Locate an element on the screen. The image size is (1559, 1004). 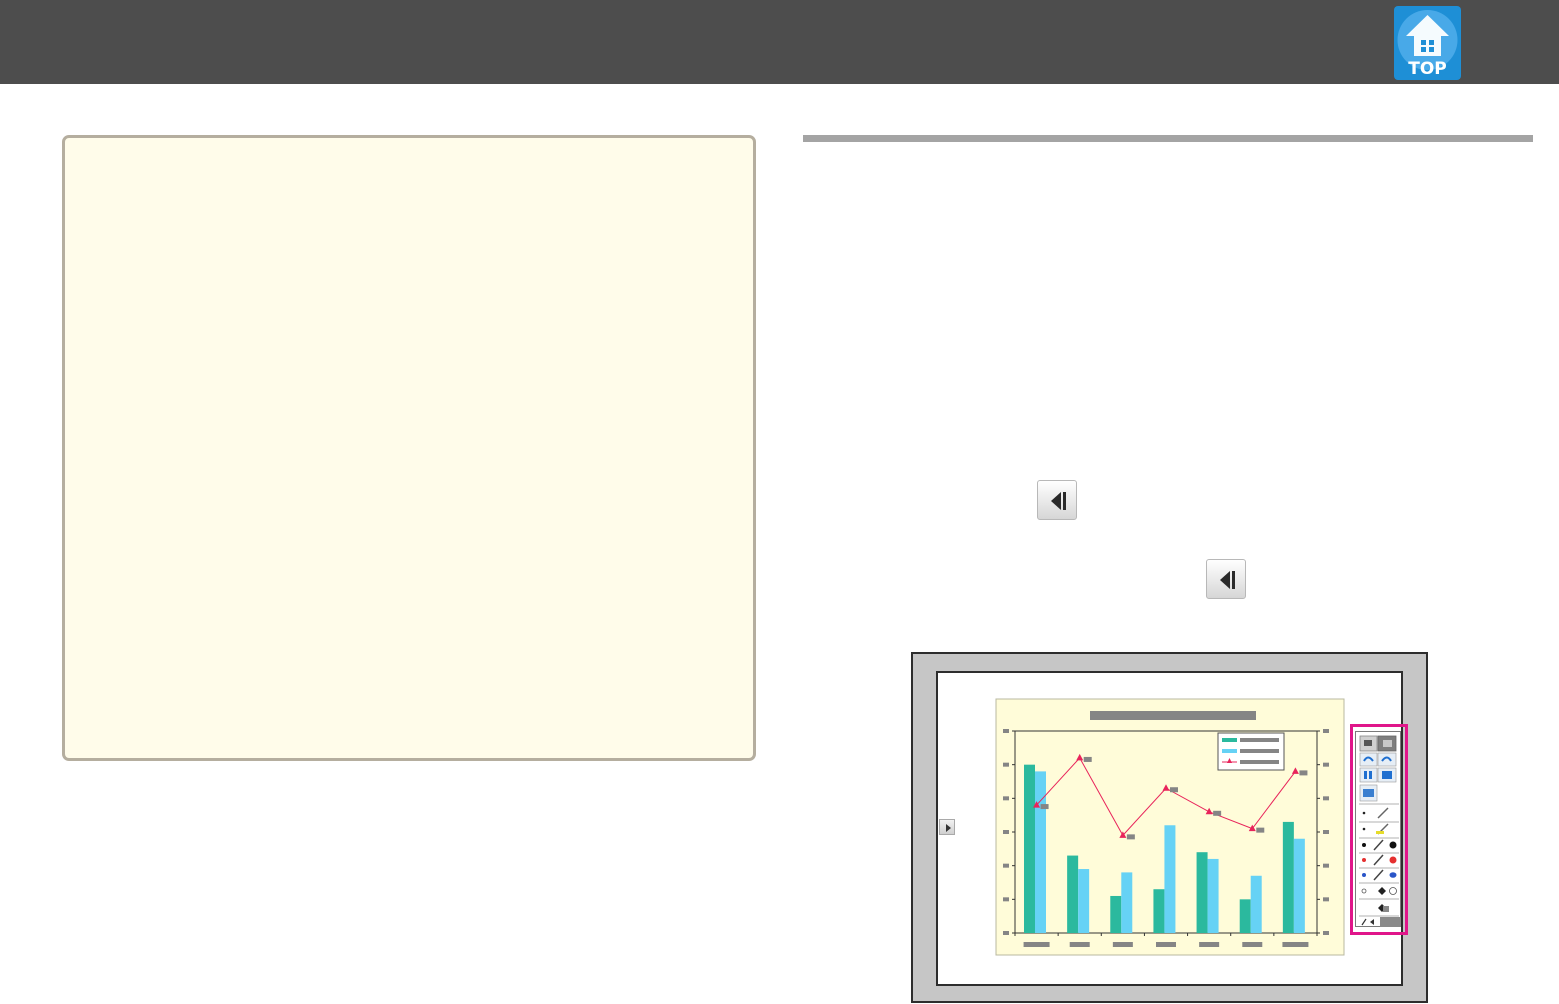
chart is located at coordinates (1170, 827).